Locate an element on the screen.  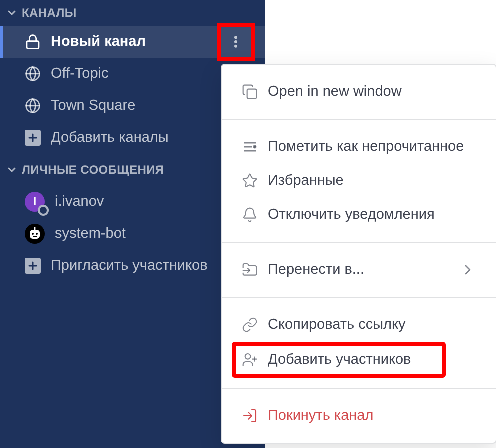
section-title: ЛИЧНЫЕ СООБЩЕНИЯ is located at coordinates (93, 170).